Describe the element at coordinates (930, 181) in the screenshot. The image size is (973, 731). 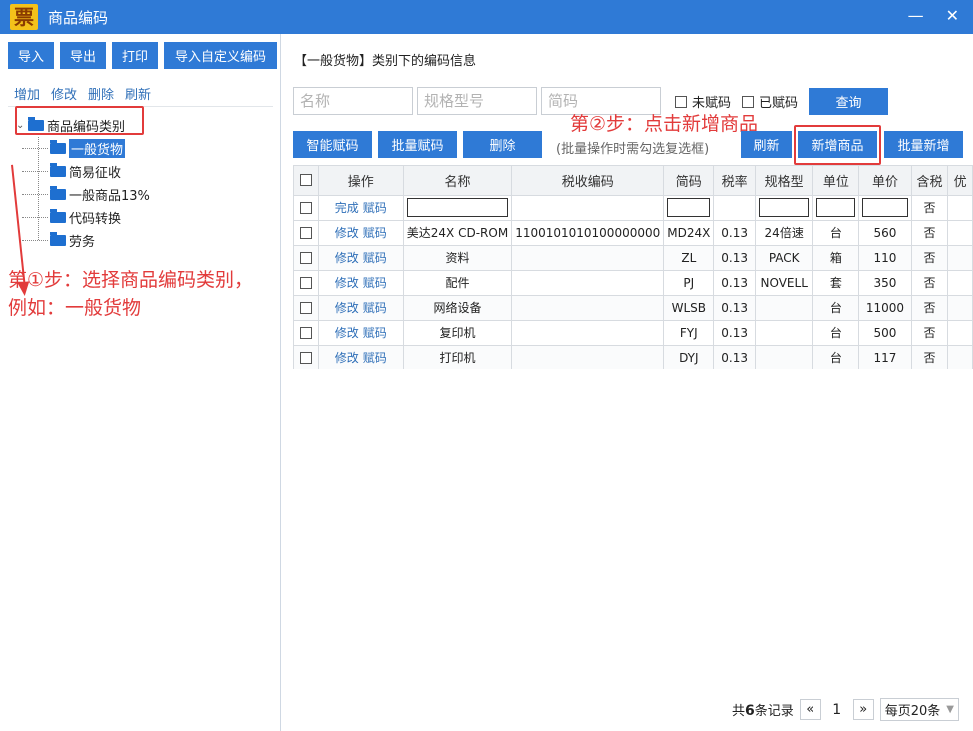
I see `col-header-tax-included: 含税` at that location.